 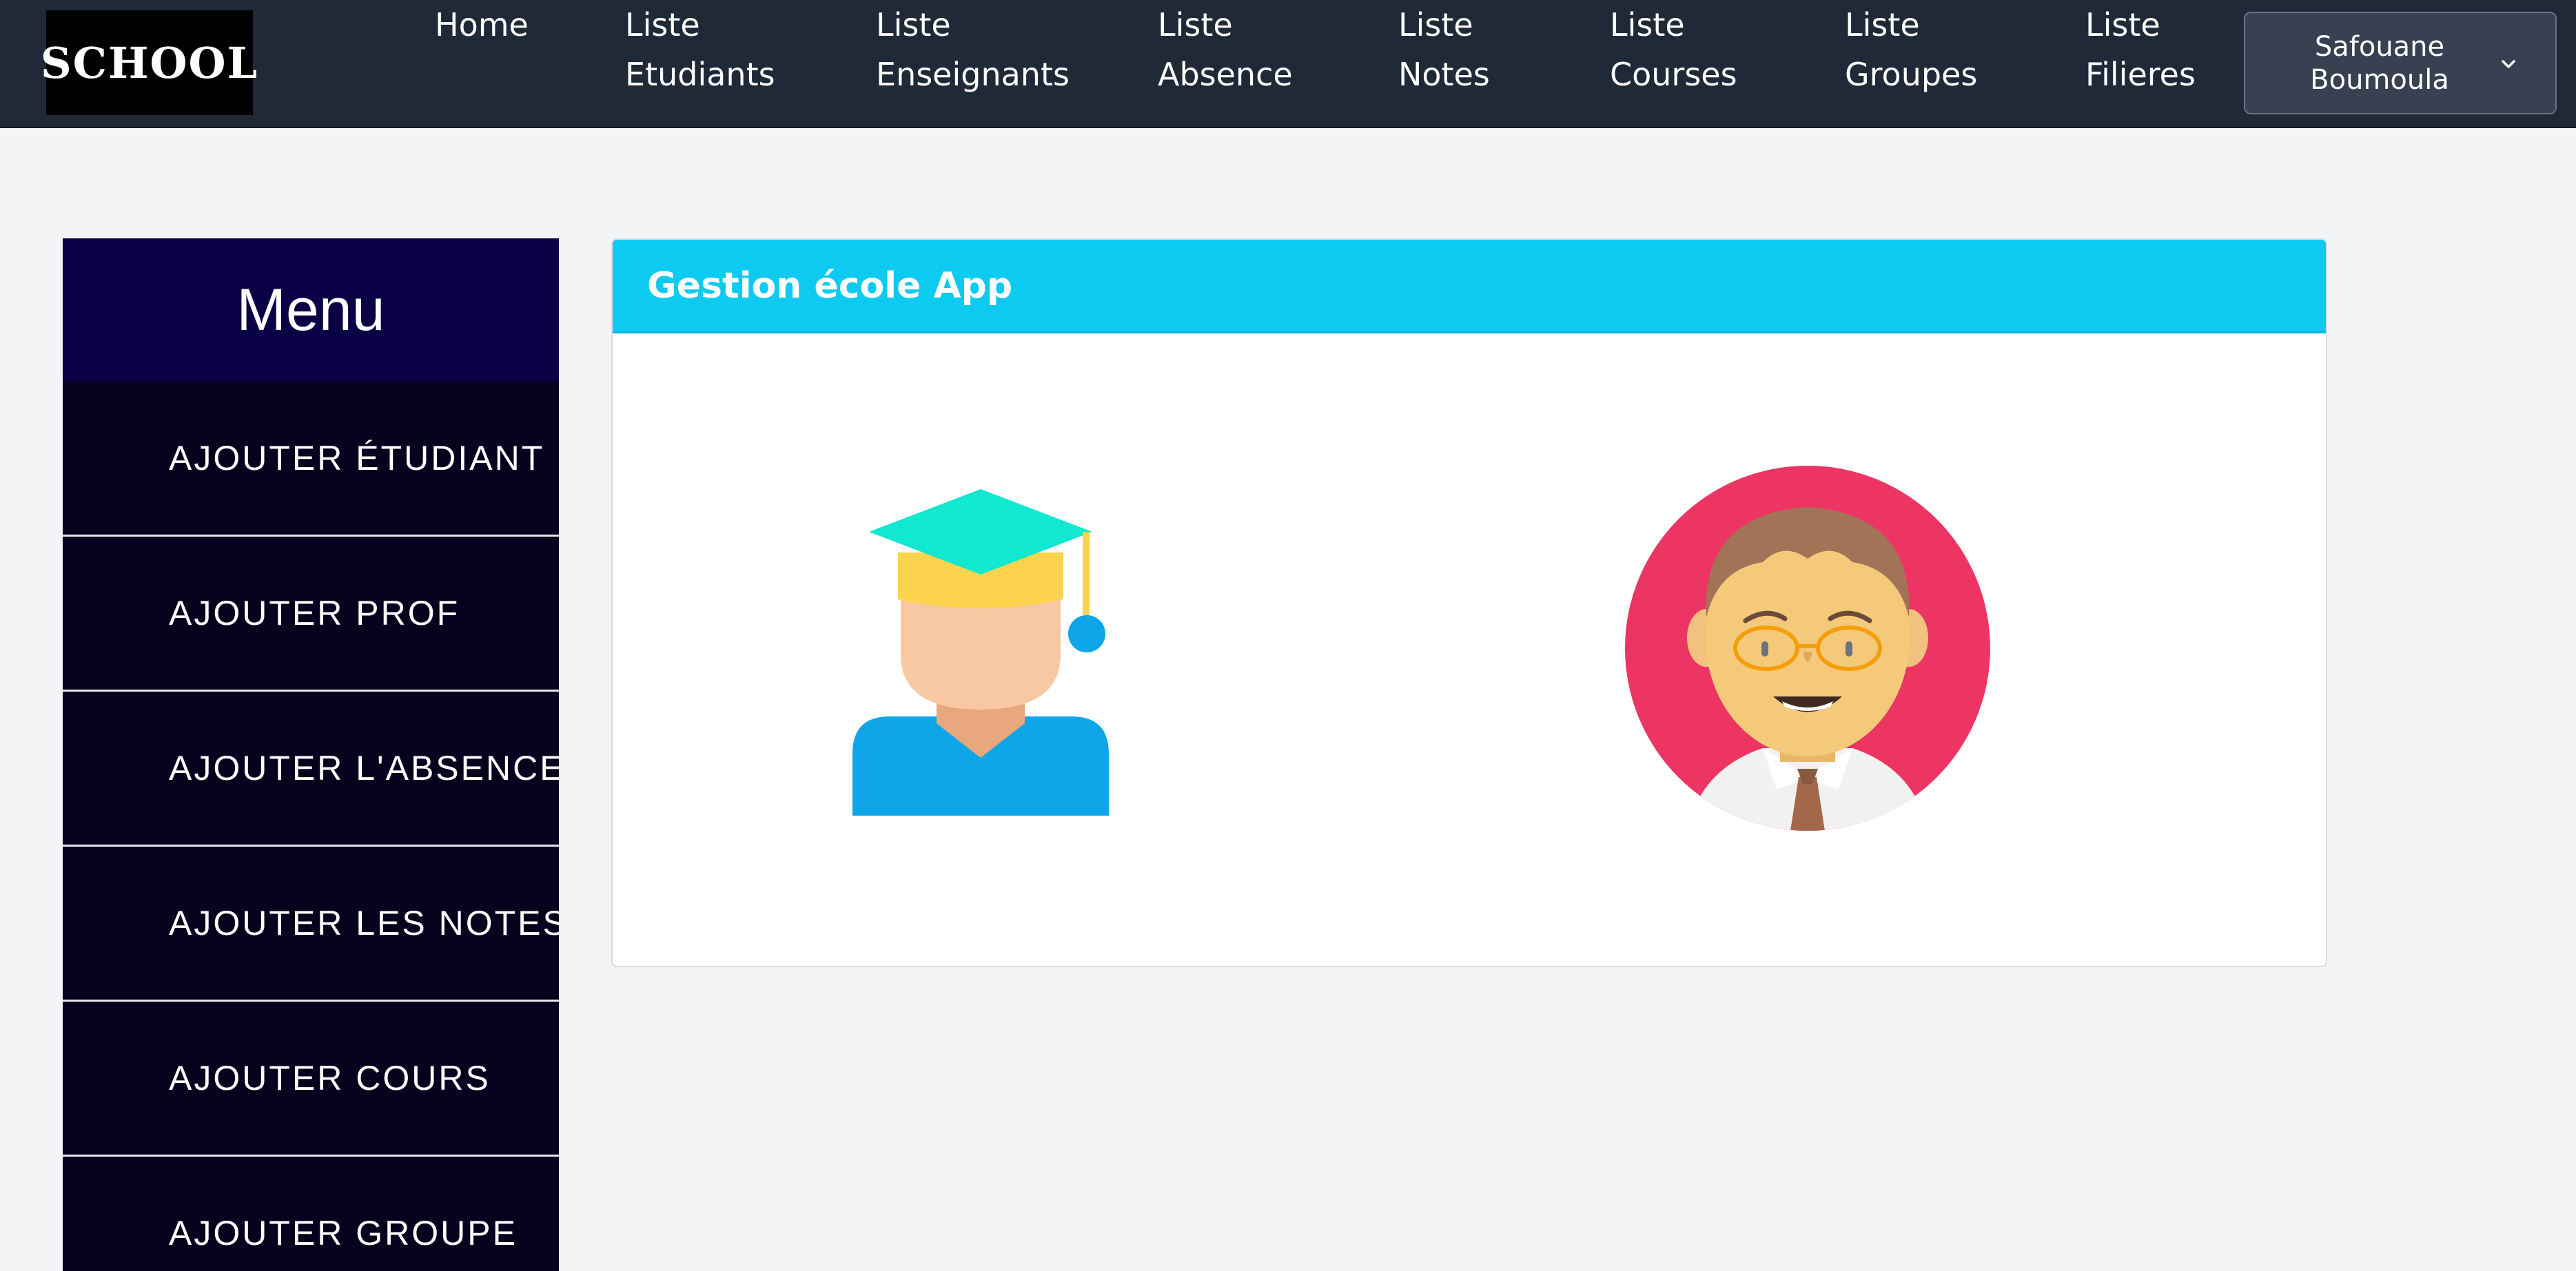 What do you see at coordinates (343, 1233) in the screenshot?
I see `sidebar-item-label: AJOUTER GROUPE` at bounding box center [343, 1233].